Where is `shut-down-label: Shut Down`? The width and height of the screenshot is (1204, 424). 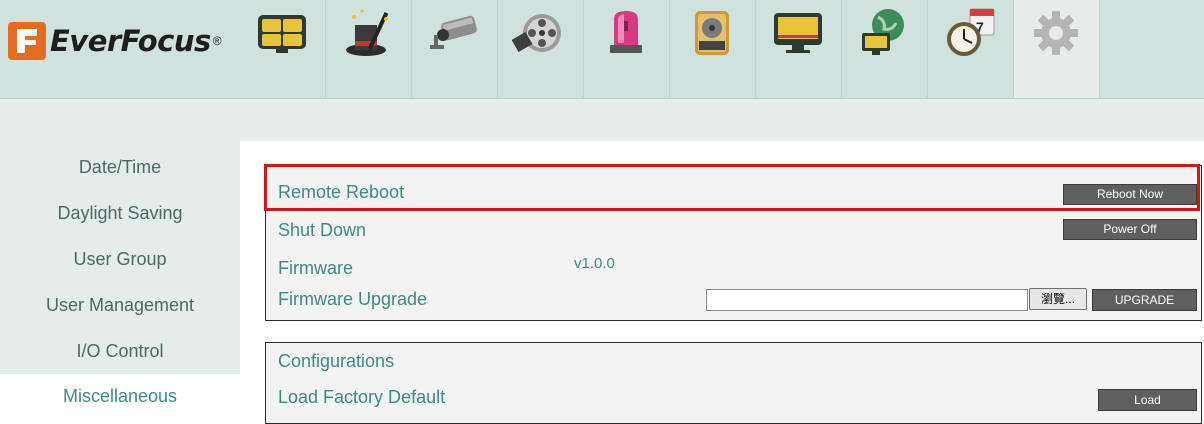 shut-down-label: Shut Down is located at coordinates (322, 230).